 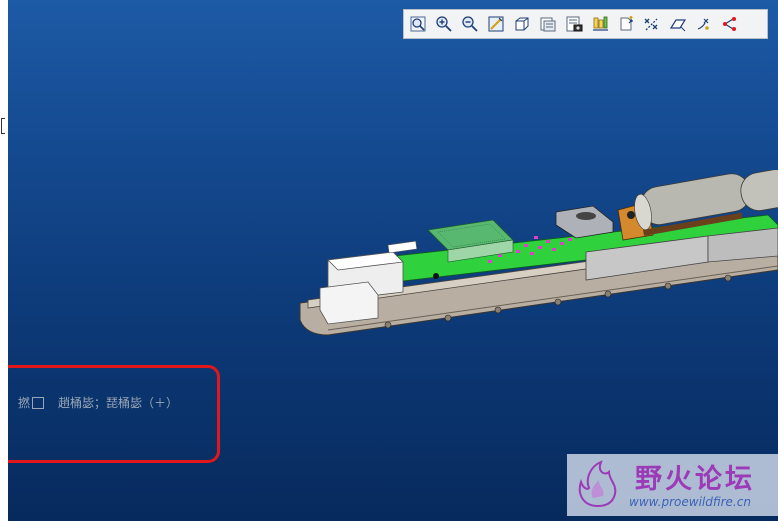 I want to click on layers-button, so click(x=600, y=24).